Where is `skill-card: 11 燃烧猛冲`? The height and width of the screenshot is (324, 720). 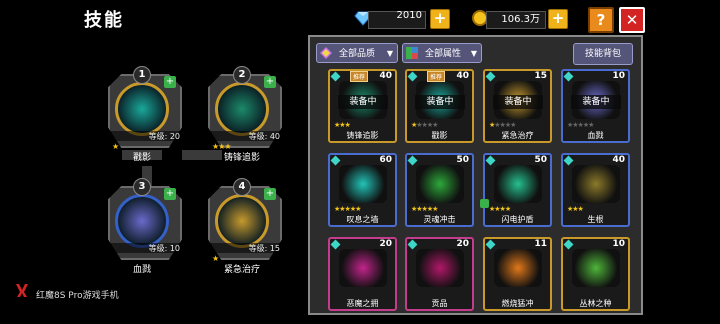
skill-card: 11 燃烧猛冲 is located at coordinates (517, 274).